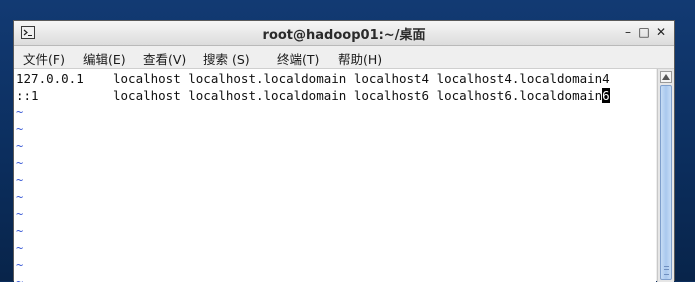  What do you see at coordinates (360, 58) in the screenshot?
I see `menu-help: 帮助(H)` at bounding box center [360, 58].